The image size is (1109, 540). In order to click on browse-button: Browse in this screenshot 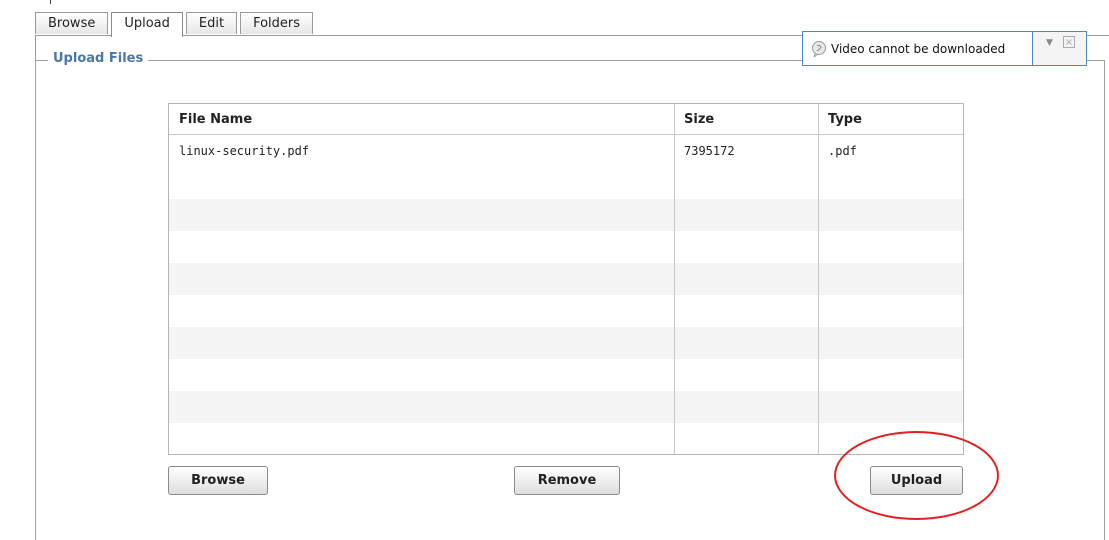, I will do `click(218, 480)`.